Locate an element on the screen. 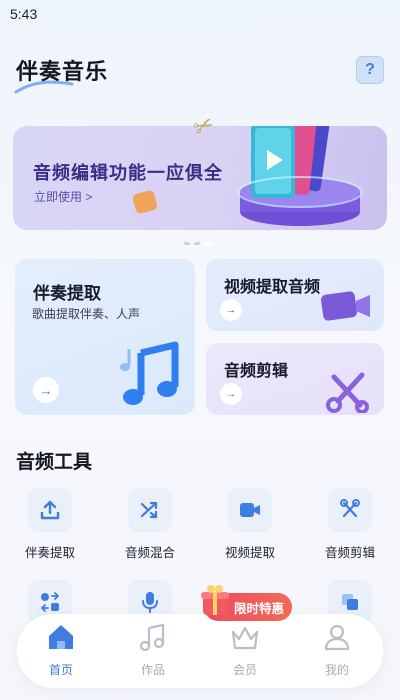 This screenshot has height=700, width=400. tab-label: 会员 is located at coordinates (244, 670).